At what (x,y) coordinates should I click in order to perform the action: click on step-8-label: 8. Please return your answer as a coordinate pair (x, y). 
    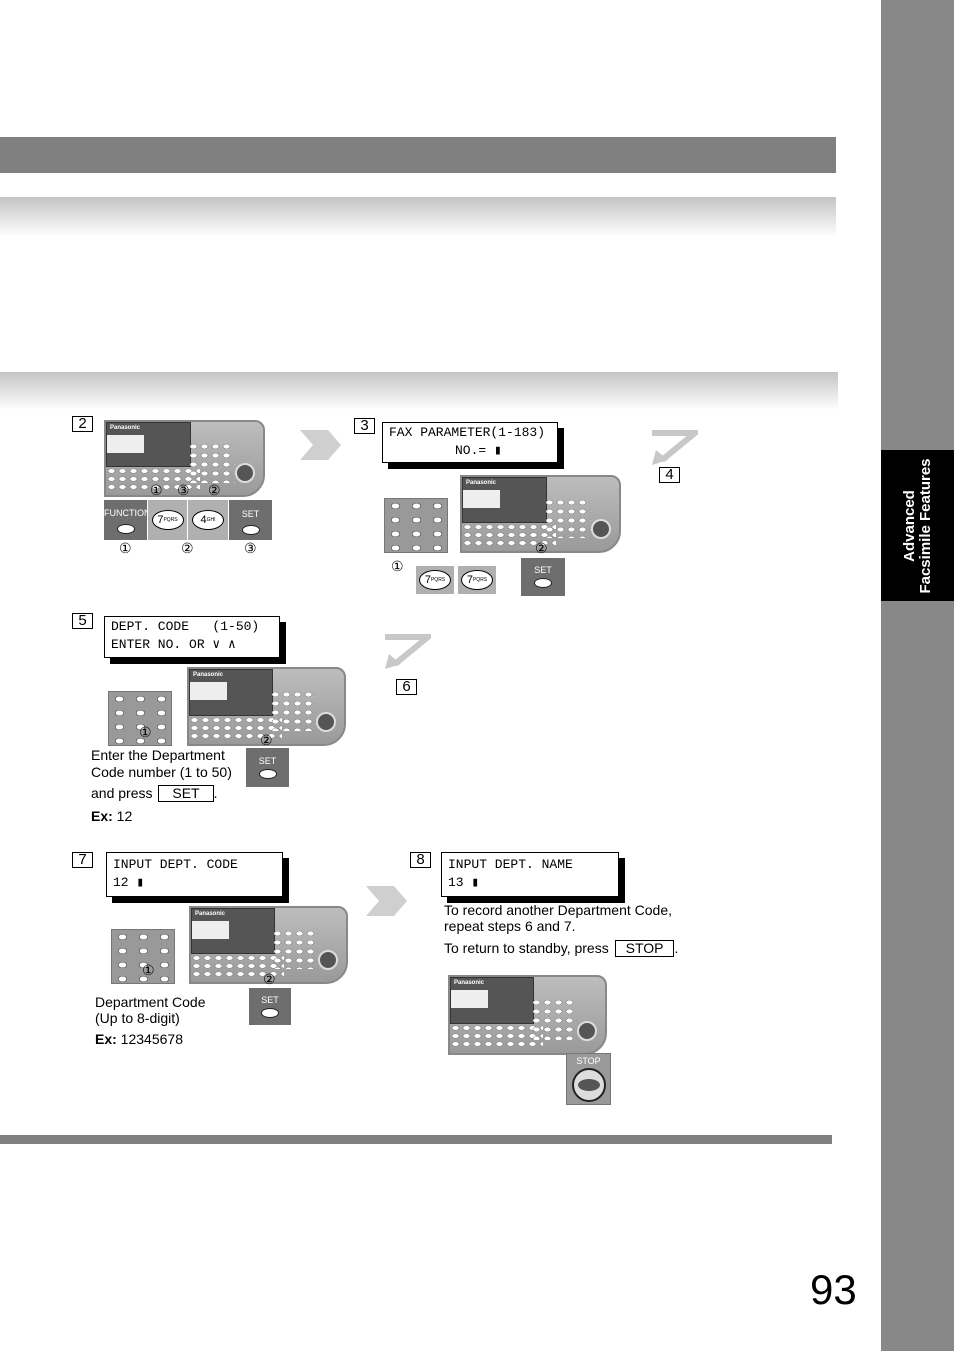
    Looking at the image, I should click on (420, 860).